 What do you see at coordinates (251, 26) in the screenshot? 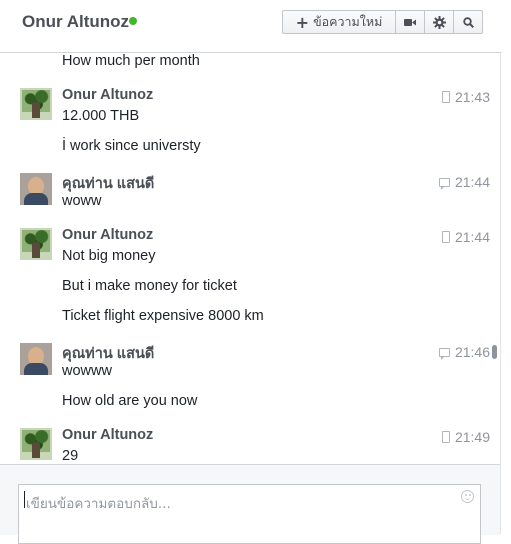
I see `chat-header: Onur Altunoz + ข้อความใหม่` at bounding box center [251, 26].